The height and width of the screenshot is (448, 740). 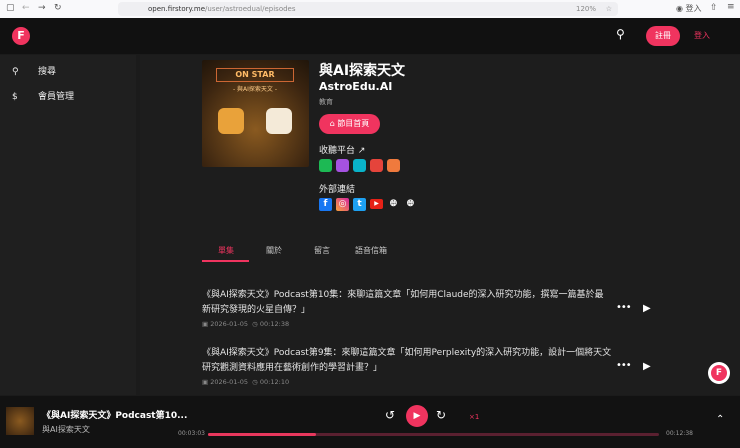 What do you see at coordinates (362, 71) in the screenshot?
I see `show-title: 與AI探索天文` at bounding box center [362, 71].